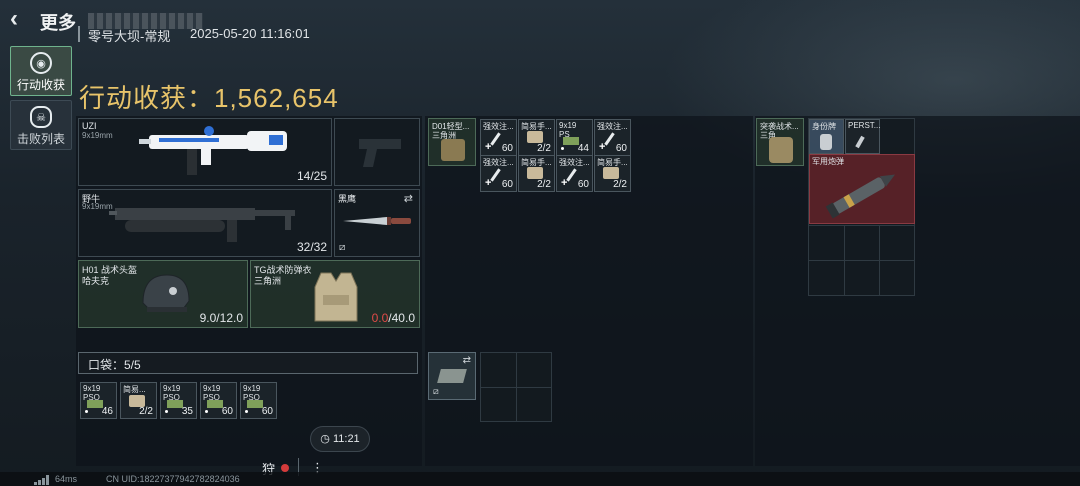 This screenshot has height=486, width=1080. I want to click on item-count: 35, so click(187, 411).